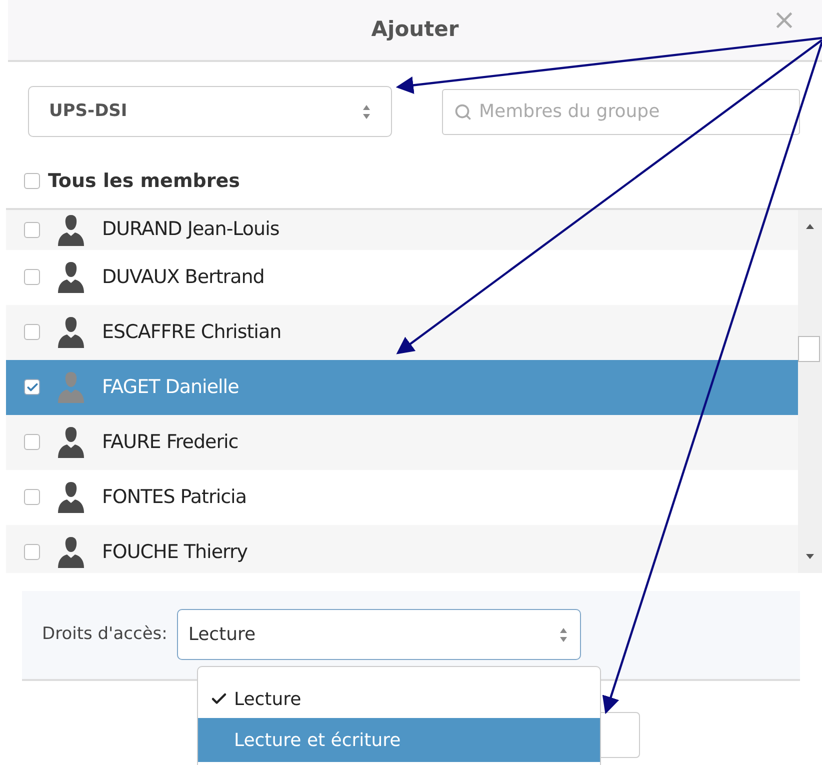 This screenshot has height=765, width=822. I want to click on search-field: Membres du groupe, so click(621, 111).